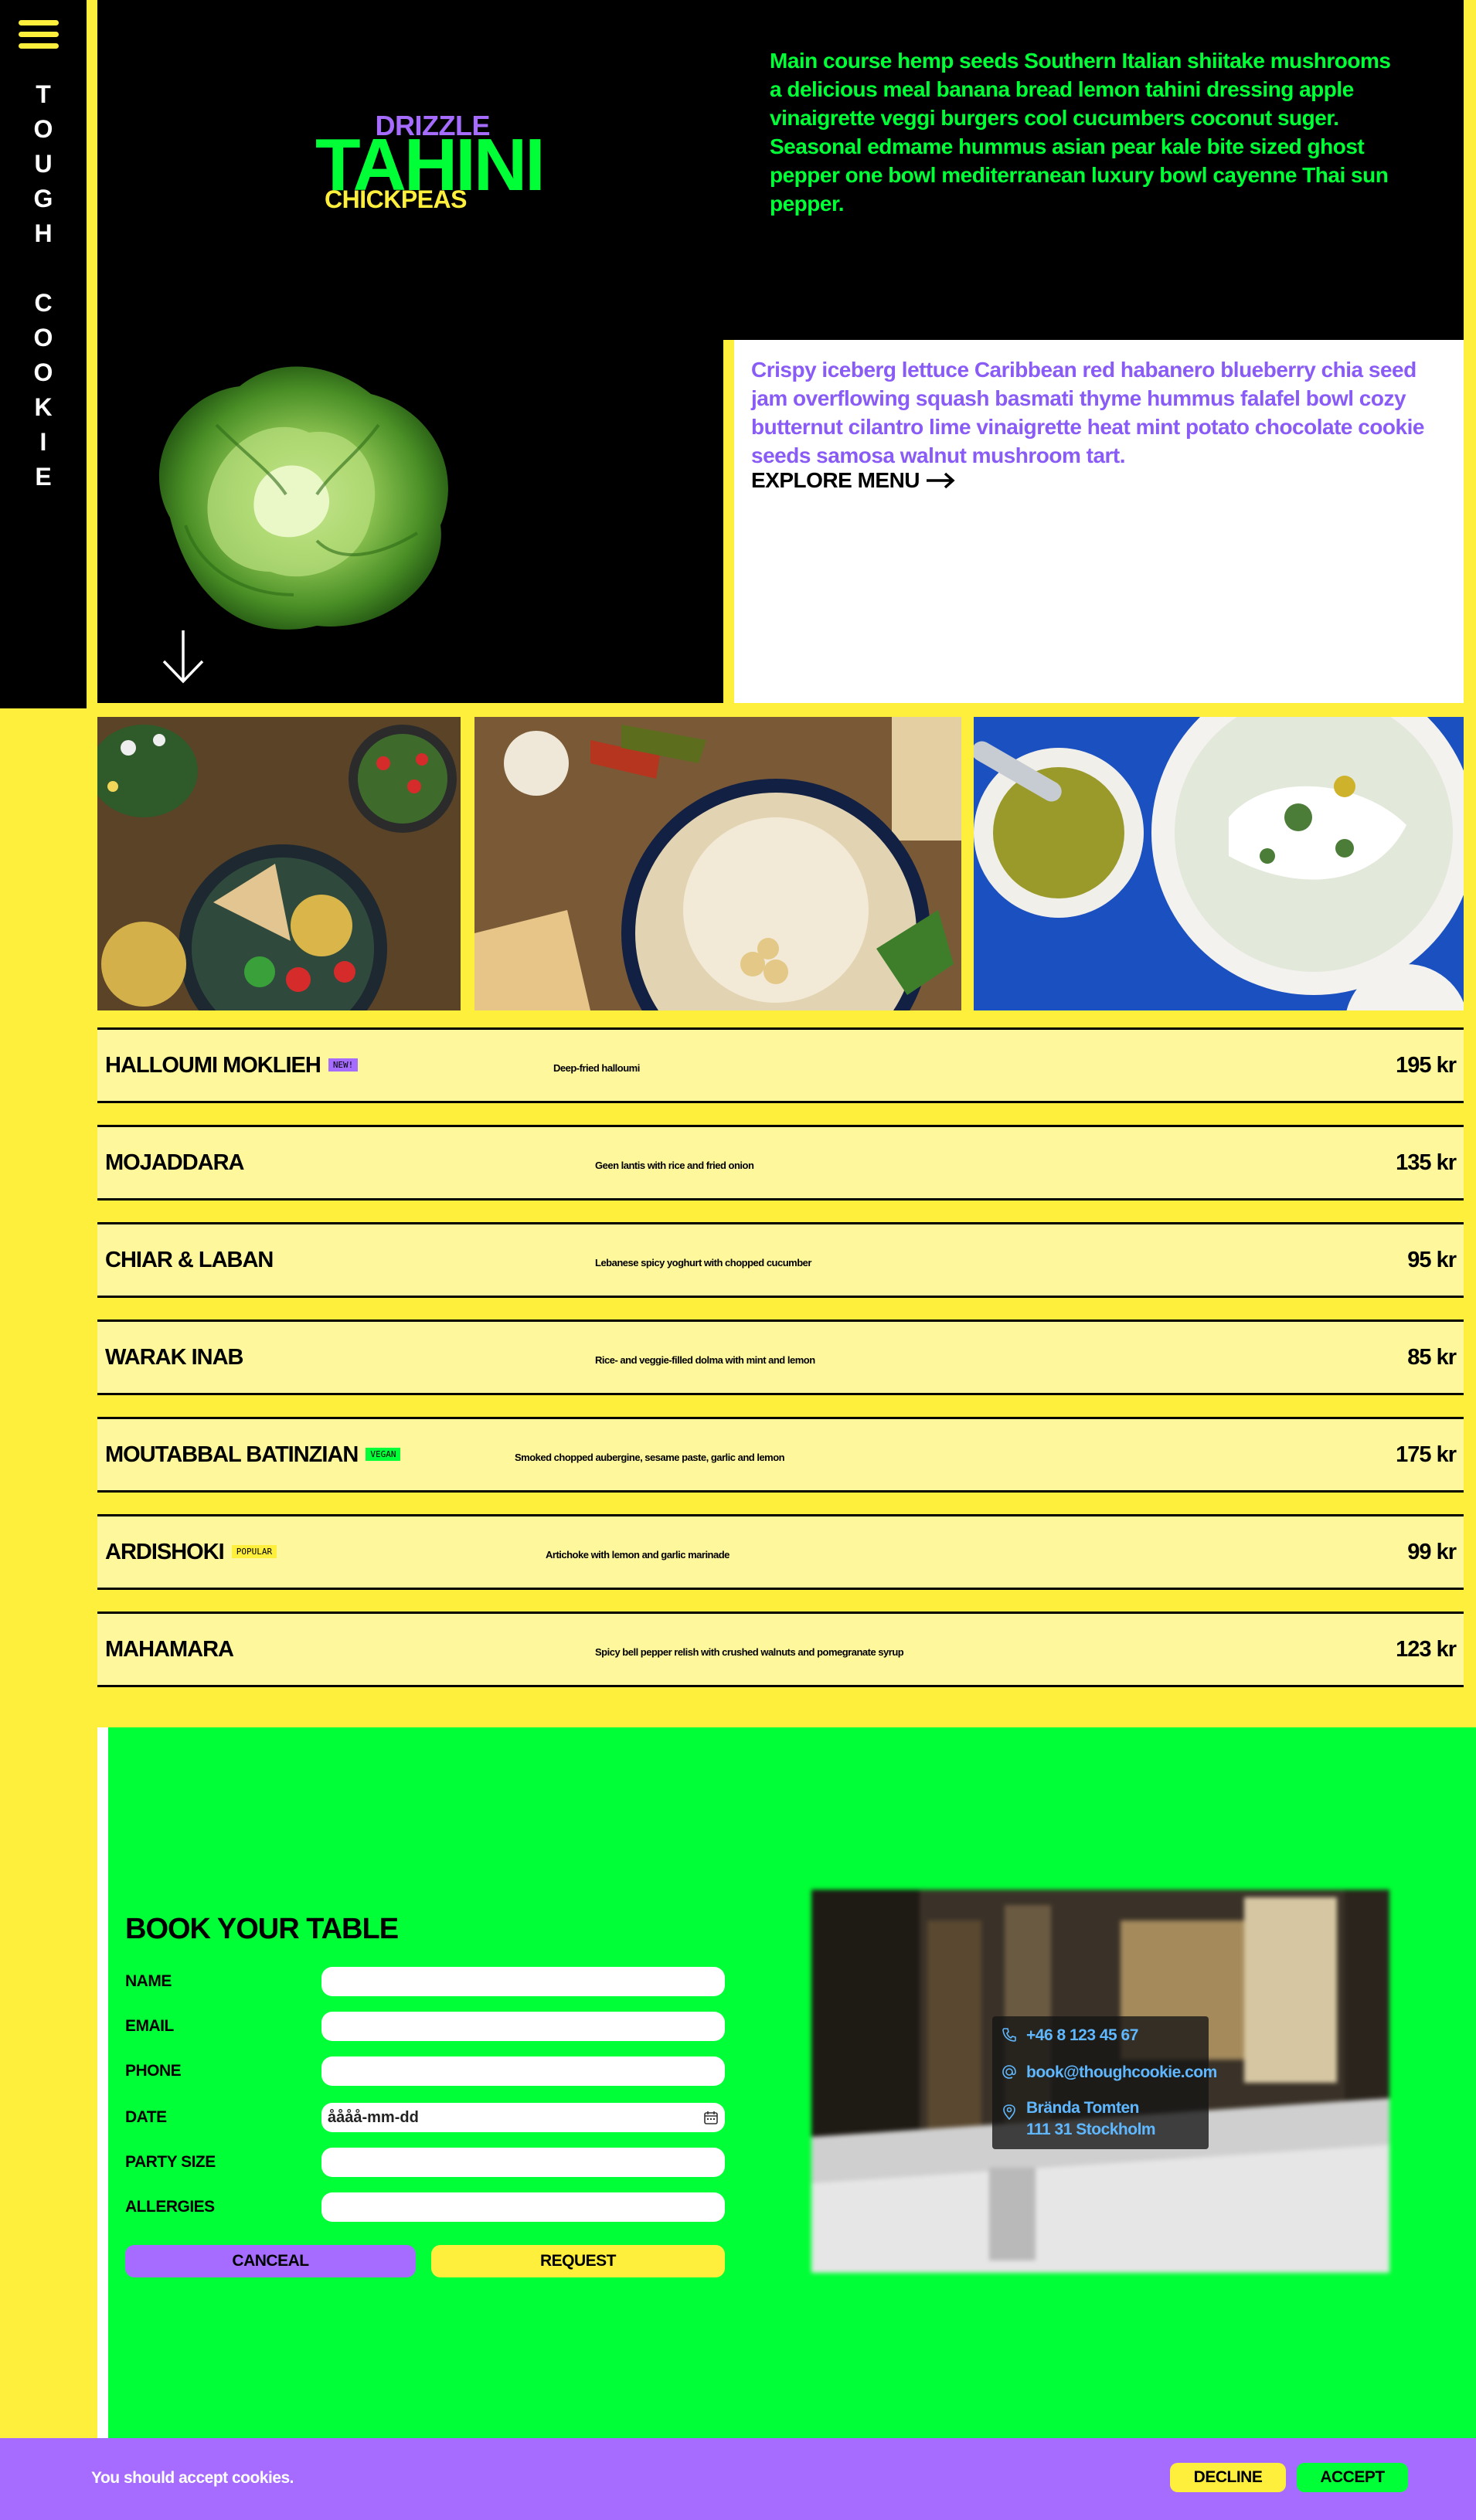 This screenshot has width=1476, height=2520. Describe the element at coordinates (1426, 1162) in the screenshot. I see `dish-price: 135 kr` at that location.